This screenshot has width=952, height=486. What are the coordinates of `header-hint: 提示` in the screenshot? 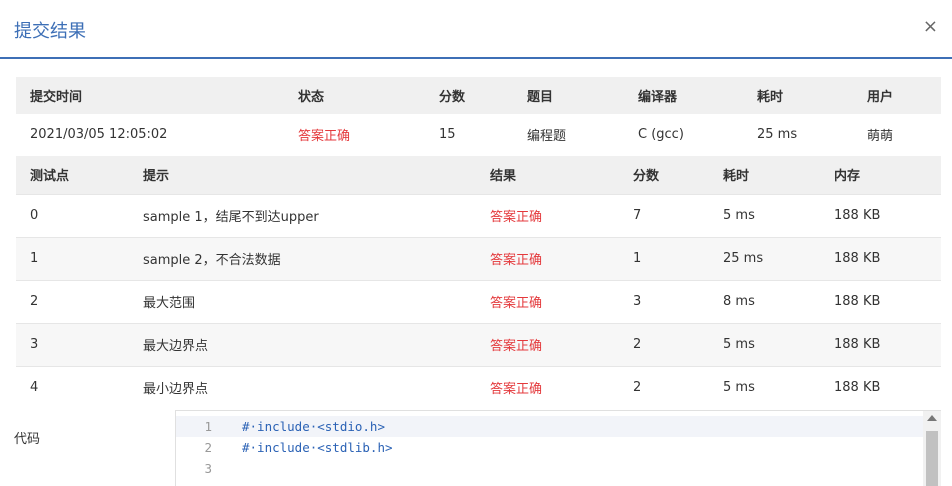 It's located at (156, 177).